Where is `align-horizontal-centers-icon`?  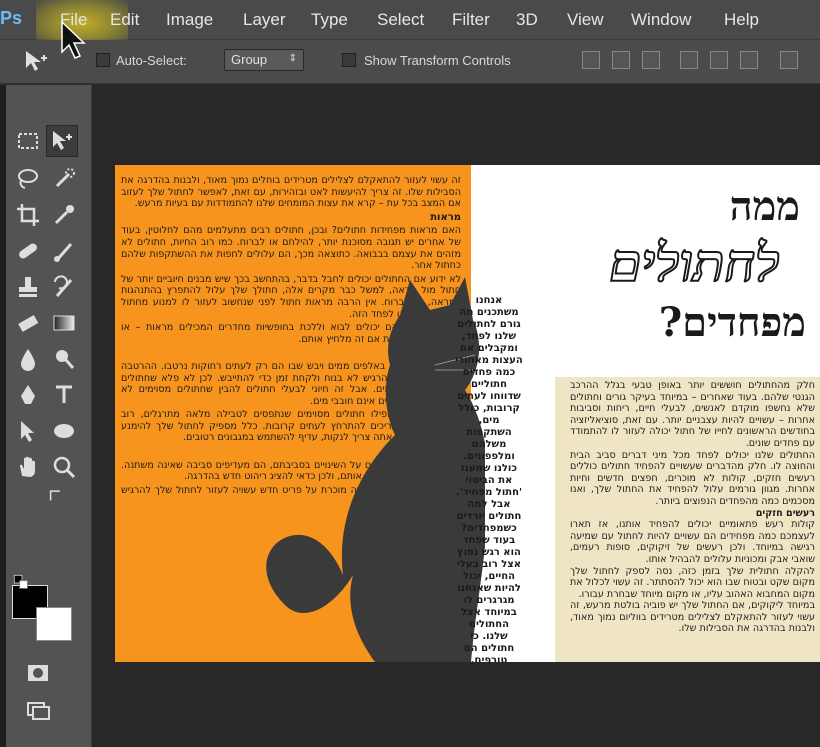 align-horizontal-centers-icon is located at coordinates (719, 60).